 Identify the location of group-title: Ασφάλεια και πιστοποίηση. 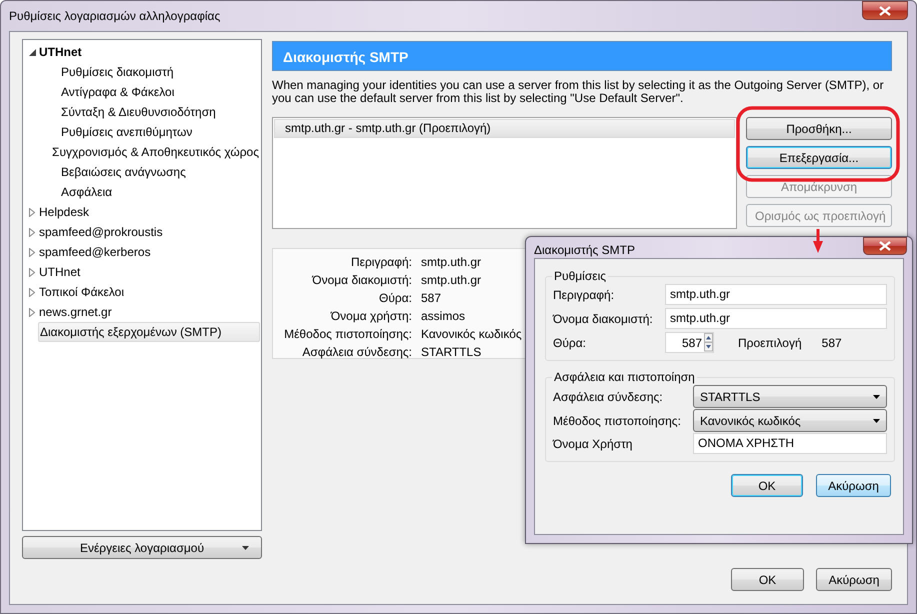
(624, 377).